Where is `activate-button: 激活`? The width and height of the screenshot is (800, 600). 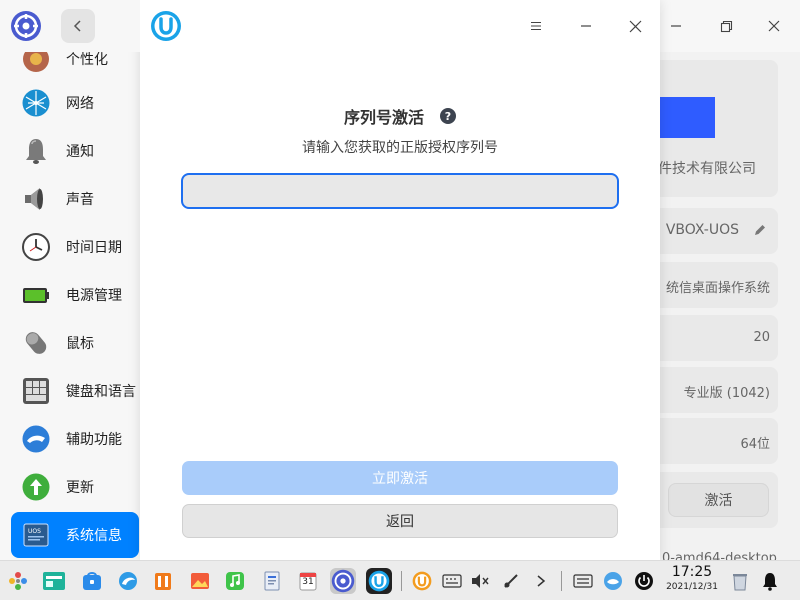 activate-button: 激活 is located at coordinates (718, 500).